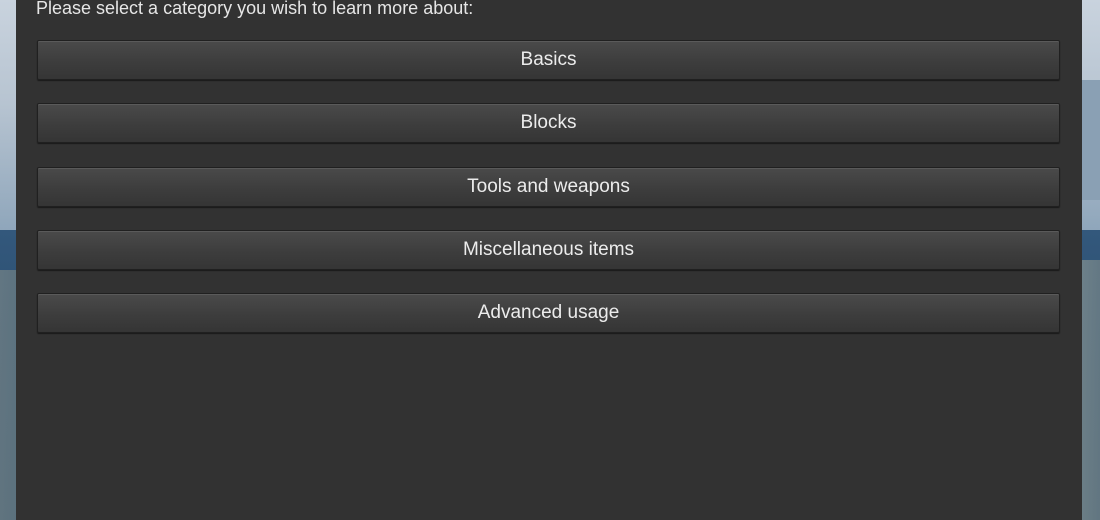 The width and height of the screenshot is (1100, 520). I want to click on category-button-miscellaneous-items: Miscellaneous items, so click(548, 250).